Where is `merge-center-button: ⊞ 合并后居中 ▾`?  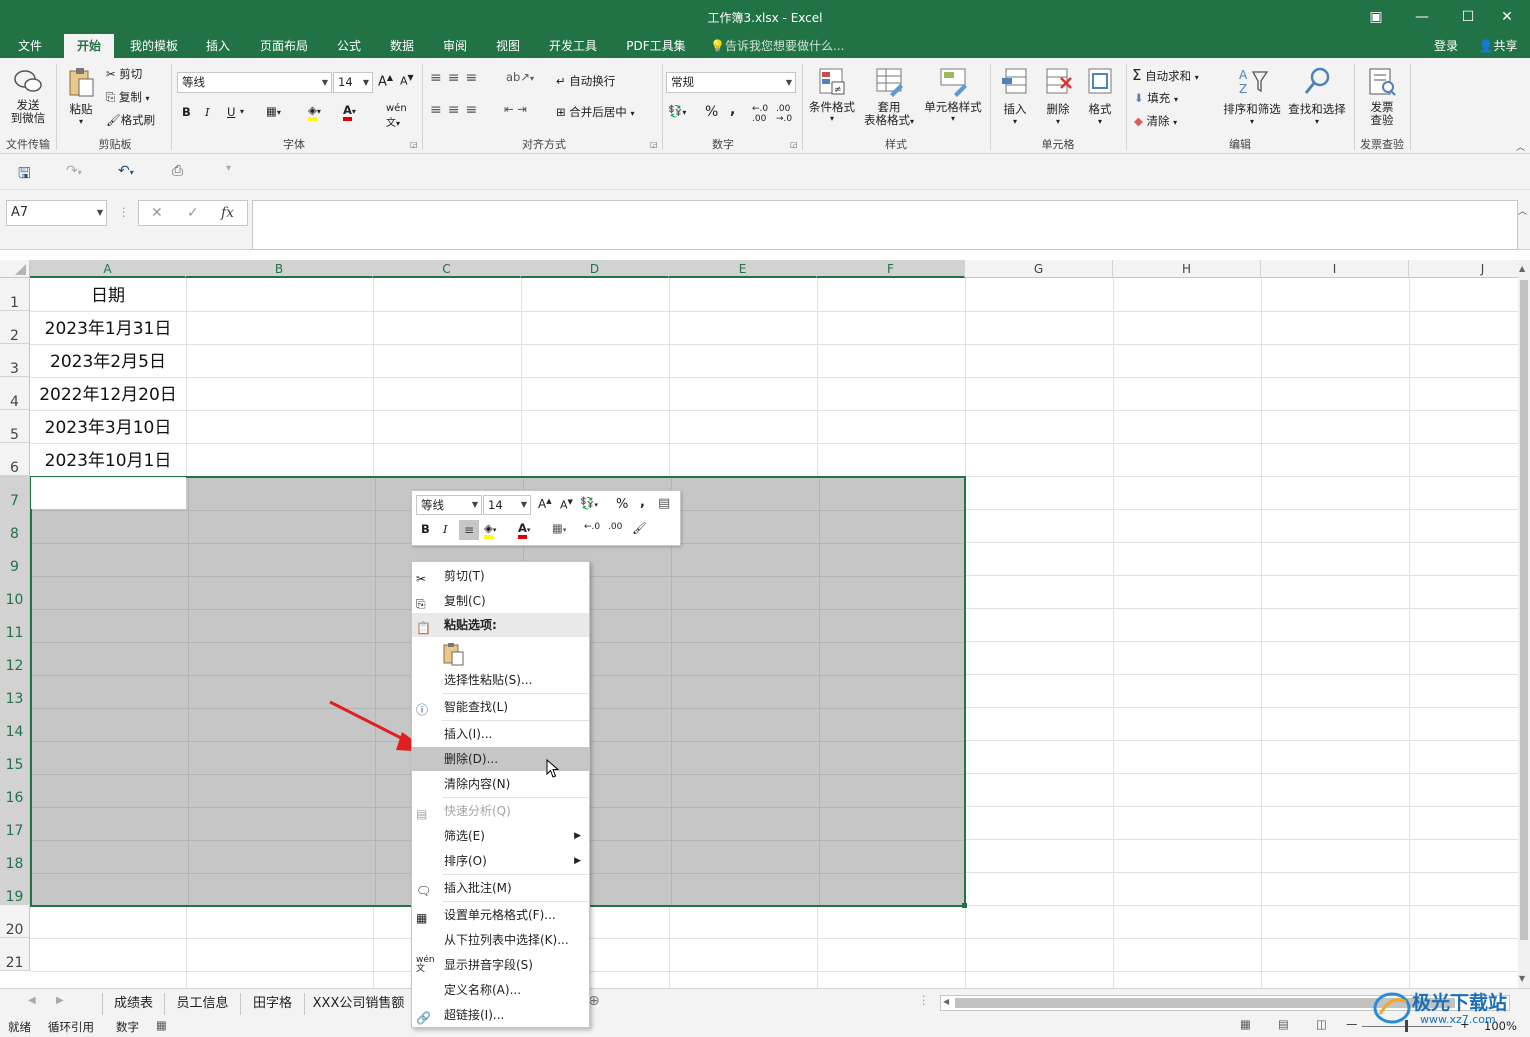 merge-center-button: ⊞ 合并后居中 ▾ is located at coordinates (595, 112).